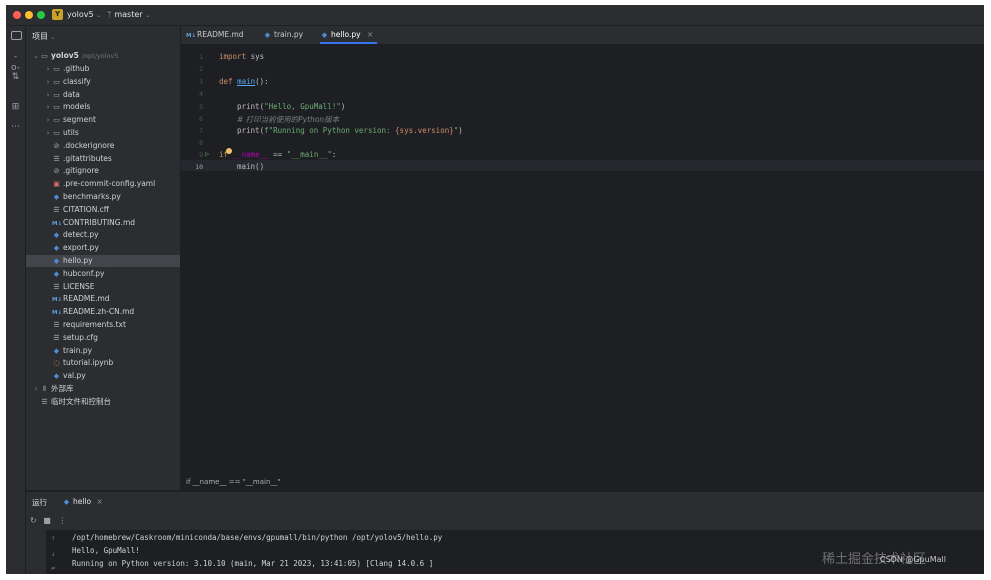 Image resolution: width=991 pixels, height=580 pixels. What do you see at coordinates (103, 376) in the screenshot?
I see `tree-item: ◆ val.py` at bounding box center [103, 376].